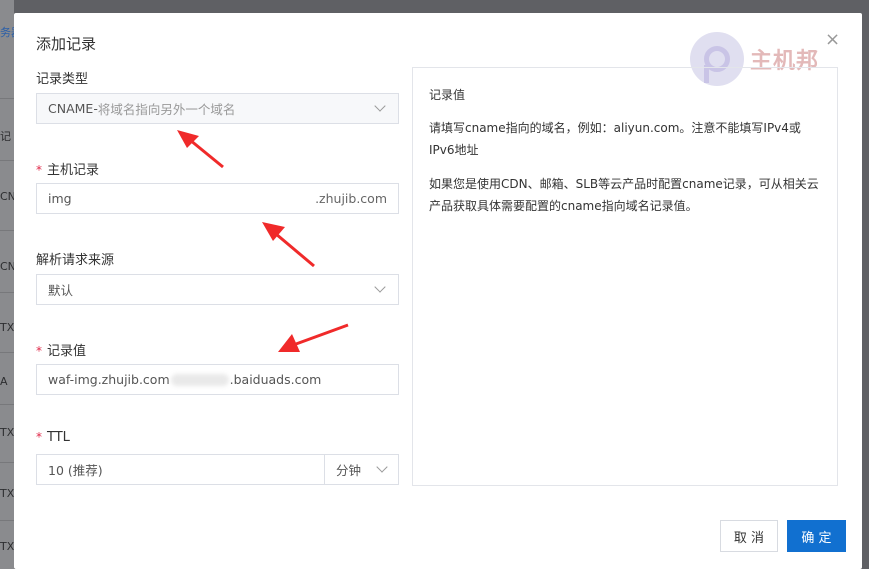 The width and height of the screenshot is (869, 569). Describe the element at coordinates (109, 379) in the screenshot. I see `record-value-prefix: waf-img.zhujib.com` at that location.